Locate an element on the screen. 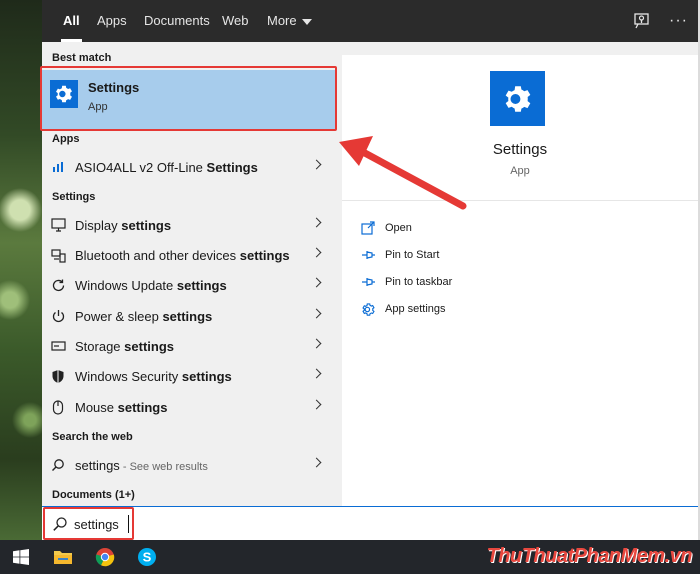  display-icon is located at coordinates (58, 225).